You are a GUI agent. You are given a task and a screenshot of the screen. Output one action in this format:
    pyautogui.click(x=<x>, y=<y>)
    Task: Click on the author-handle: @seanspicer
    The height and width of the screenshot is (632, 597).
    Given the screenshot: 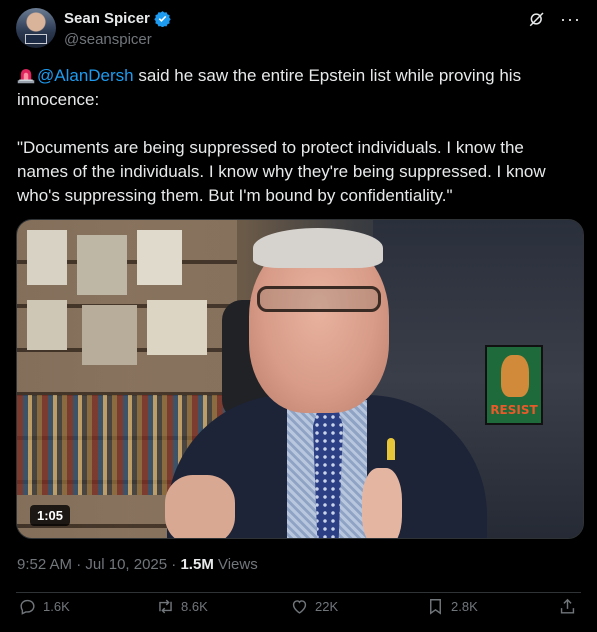 What is the action you would take?
    pyautogui.click(x=108, y=39)
    